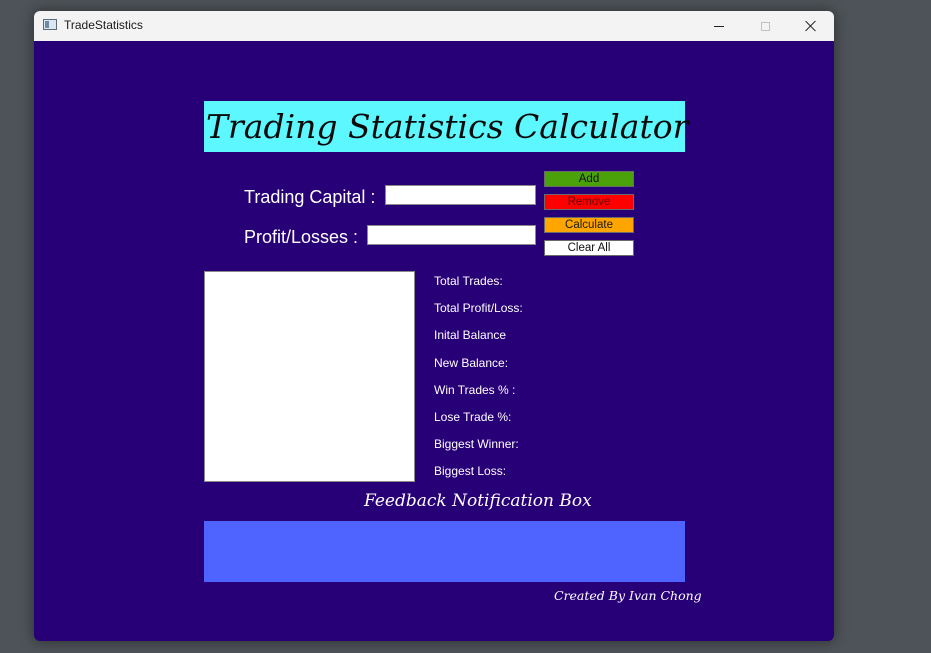  What do you see at coordinates (478, 308) in the screenshot?
I see `stat-total-profit-loss: Total Profit/Loss:` at bounding box center [478, 308].